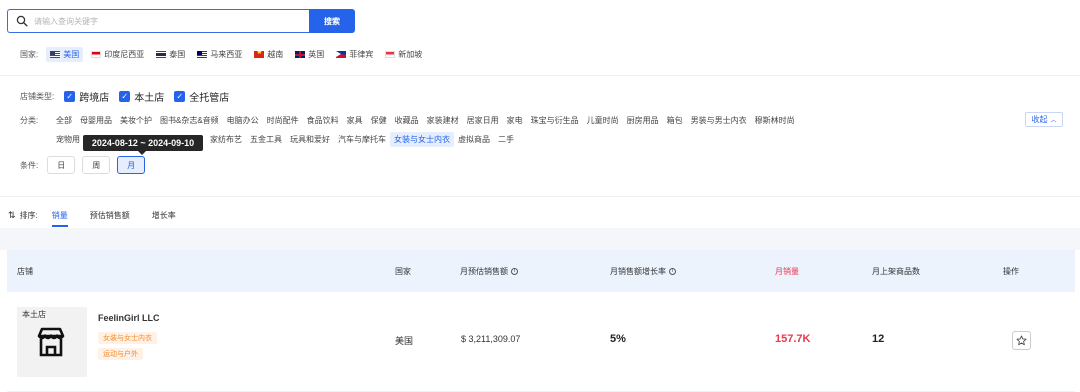  Describe the element at coordinates (131, 165) in the screenshot. I see `condition-month-button: 月` at that location.